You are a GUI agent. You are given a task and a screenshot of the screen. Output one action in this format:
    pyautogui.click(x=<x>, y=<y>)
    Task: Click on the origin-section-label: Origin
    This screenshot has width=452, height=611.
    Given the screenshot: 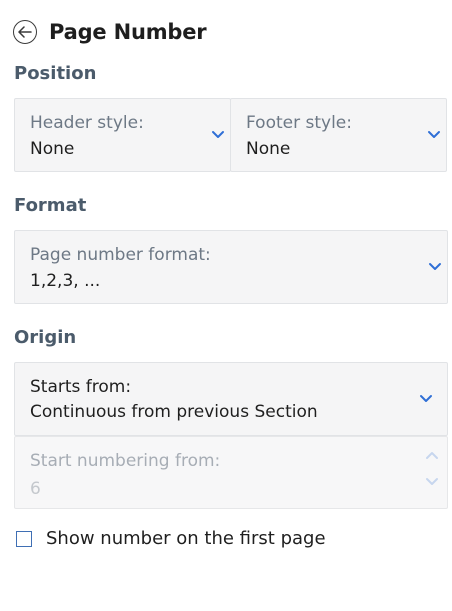 What is the action you would take?
    pyautogui.click(x=45, y=337)
    